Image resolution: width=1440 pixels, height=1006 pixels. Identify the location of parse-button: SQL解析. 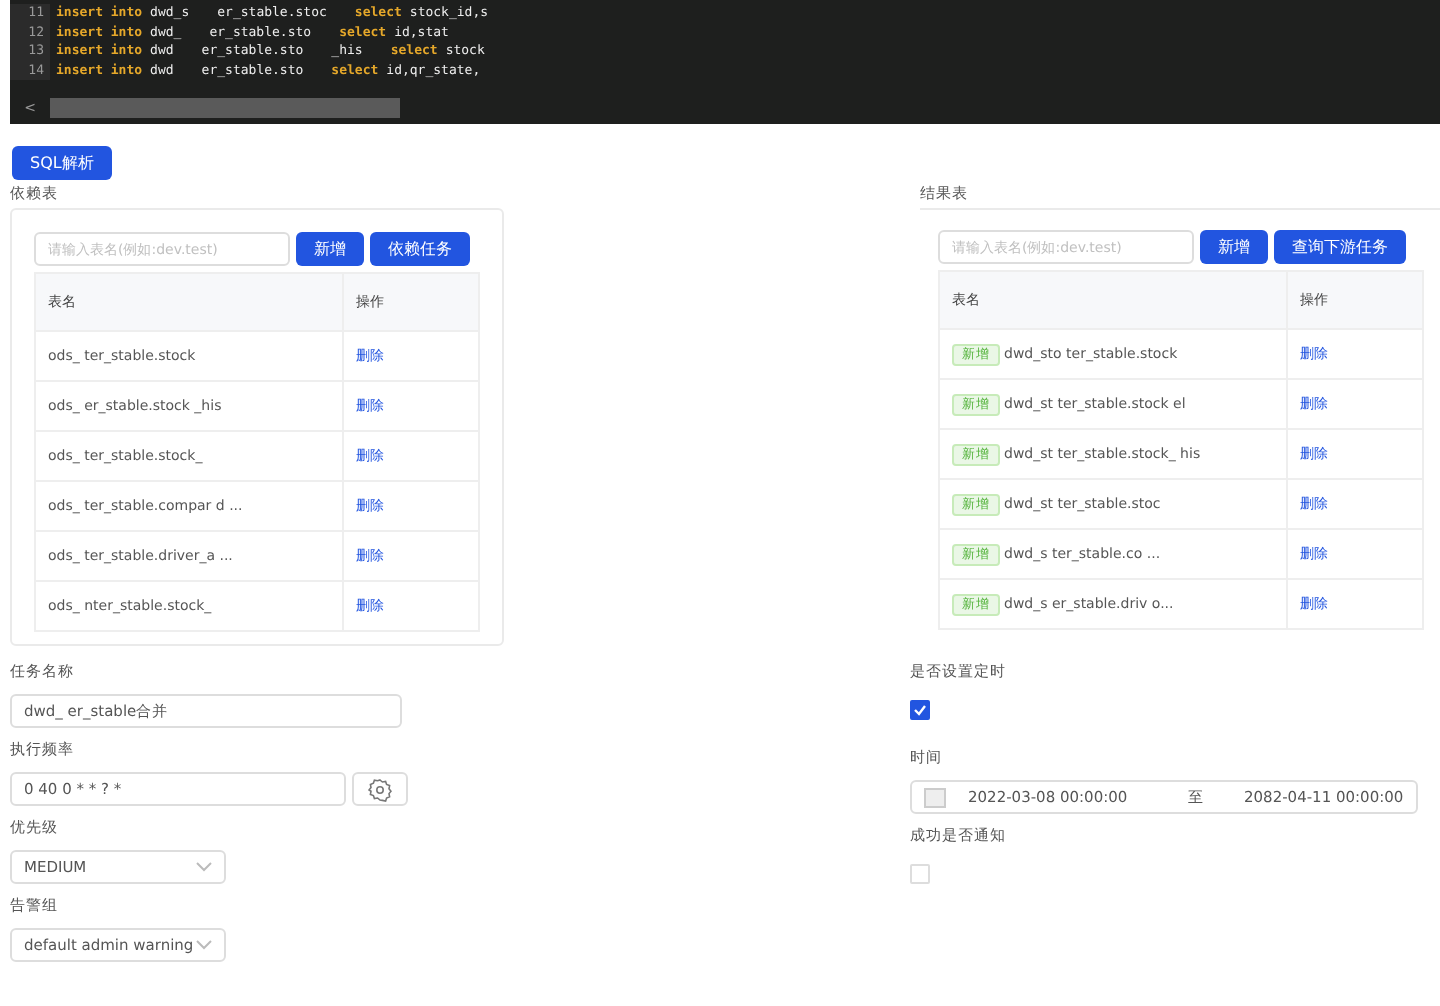
(62, 163).